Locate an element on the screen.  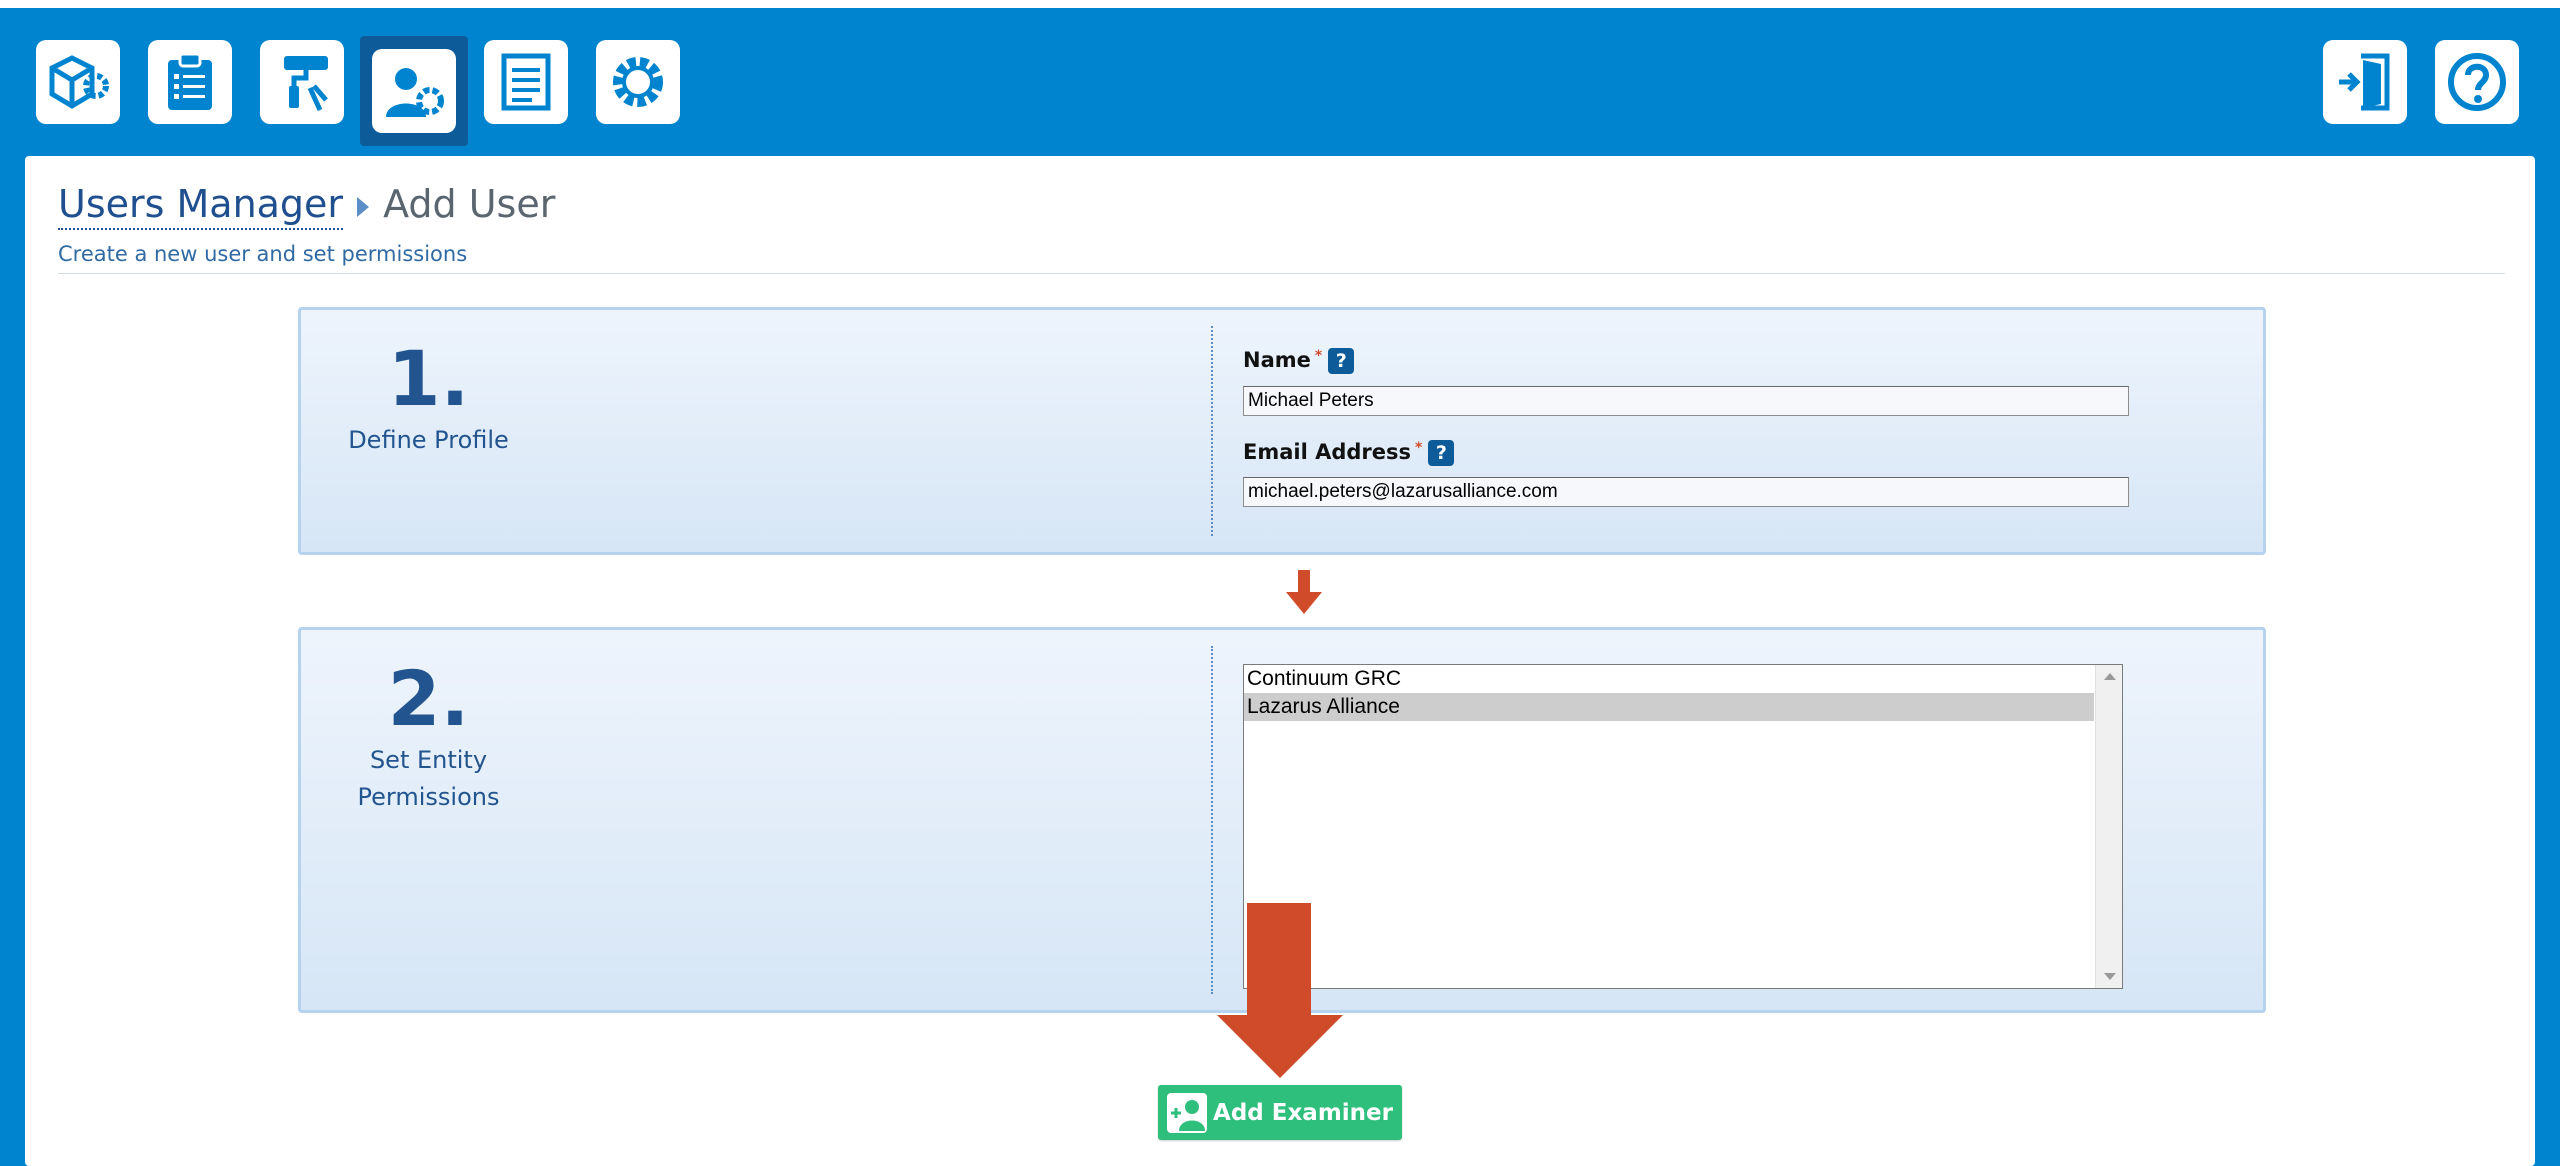
clipboard-checklist-icon is located at coordinates (190, 81).